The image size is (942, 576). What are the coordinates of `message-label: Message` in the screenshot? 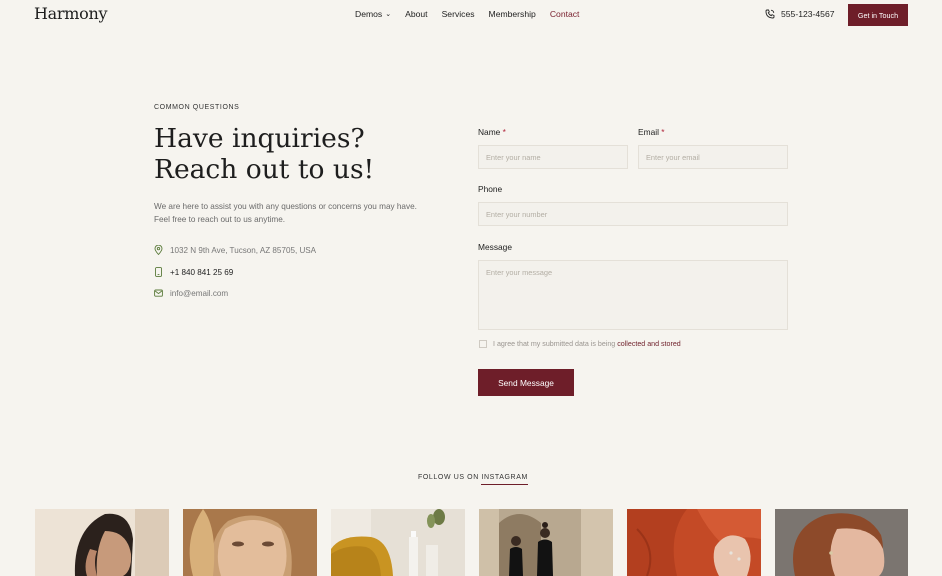 It's located at (495, 247).